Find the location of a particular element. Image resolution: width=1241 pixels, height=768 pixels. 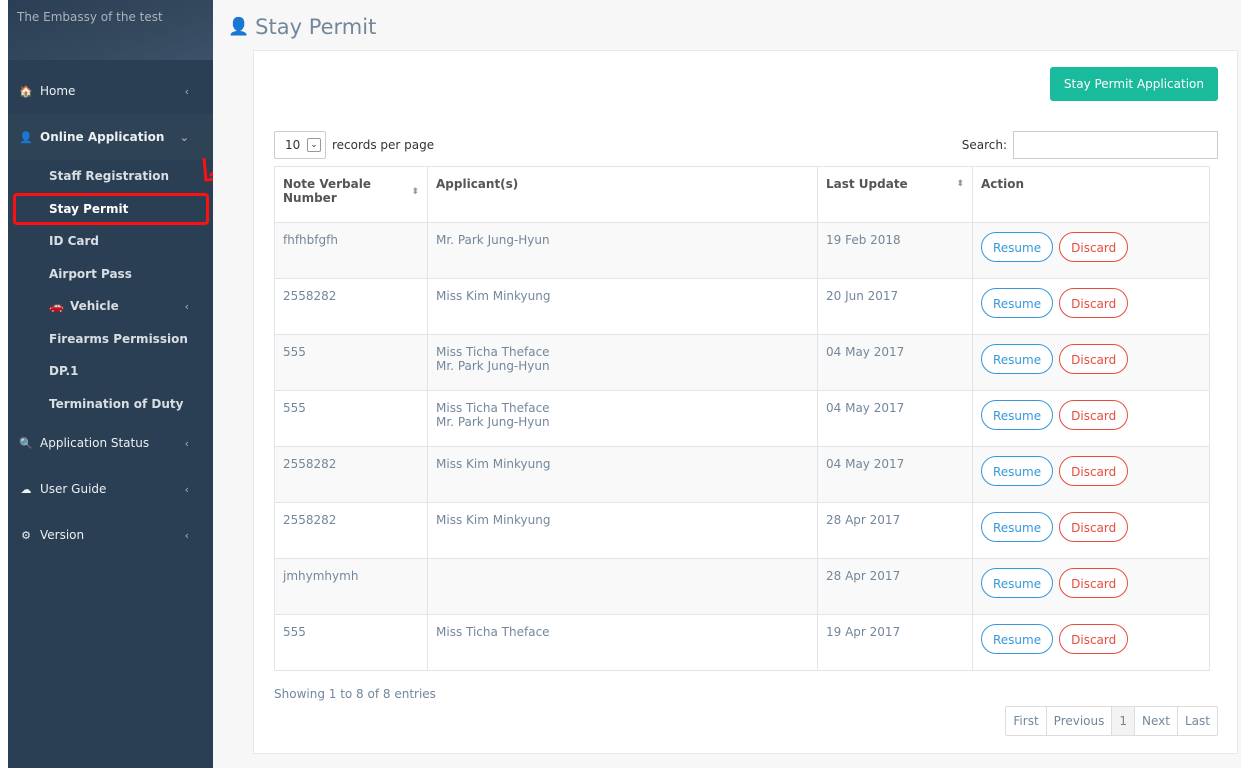

brand-title: The Embassy of the test is located at coordinates (90, 17).